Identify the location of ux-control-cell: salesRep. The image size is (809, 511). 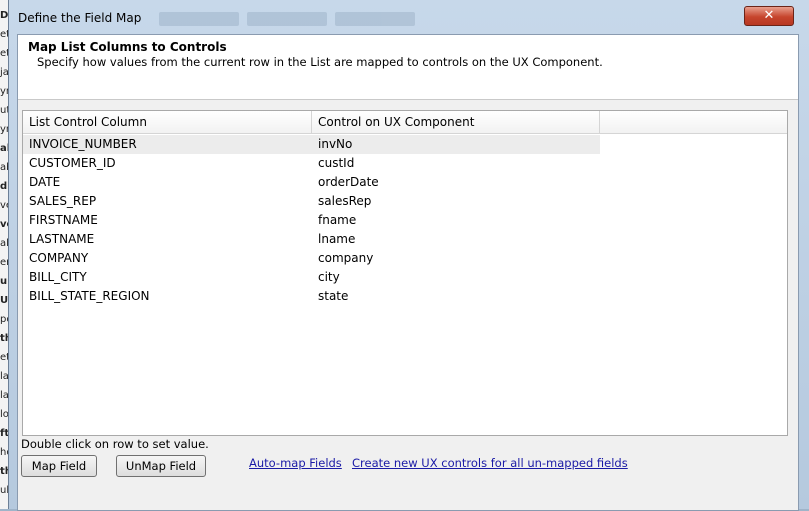
(456, 201).